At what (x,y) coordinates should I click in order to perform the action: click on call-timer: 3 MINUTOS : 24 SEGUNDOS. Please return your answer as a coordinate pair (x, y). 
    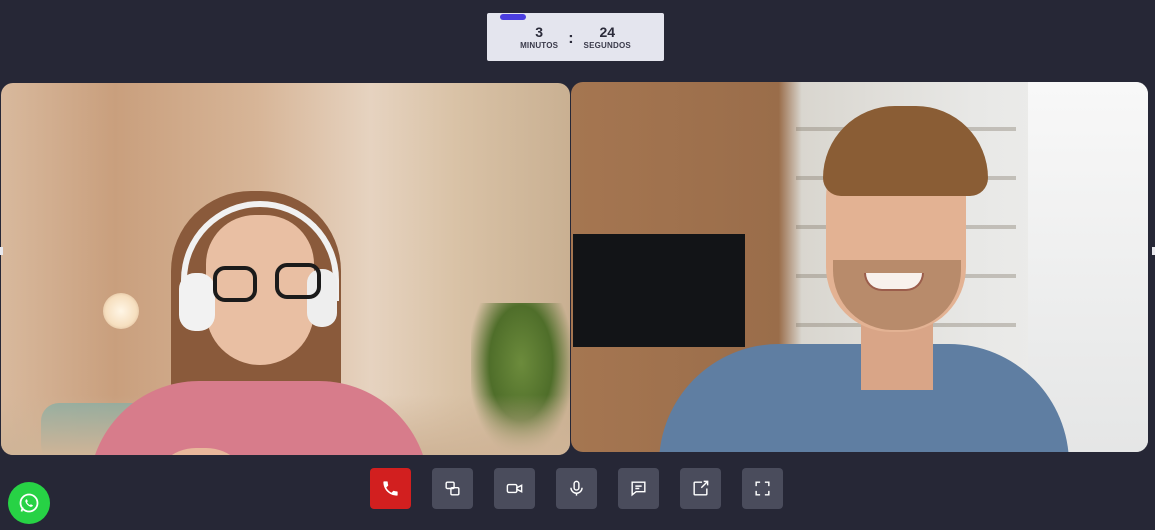
    Looking at the image, I should click on (575, 37).